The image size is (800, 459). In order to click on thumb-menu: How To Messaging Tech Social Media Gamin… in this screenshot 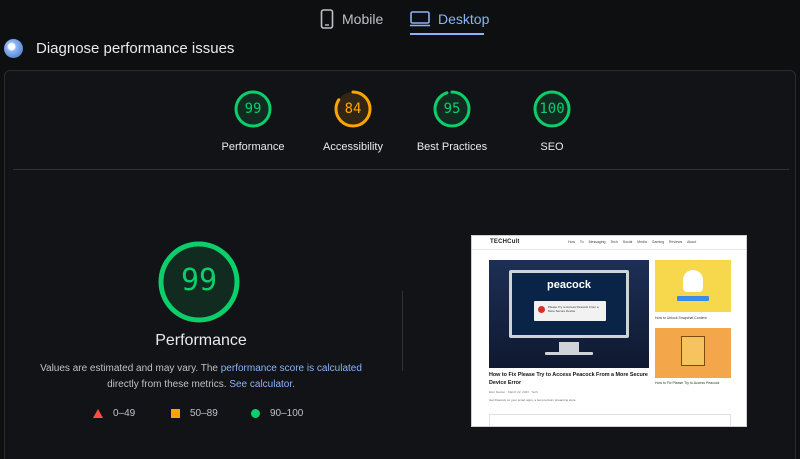, I will do `click(632, 242)`.